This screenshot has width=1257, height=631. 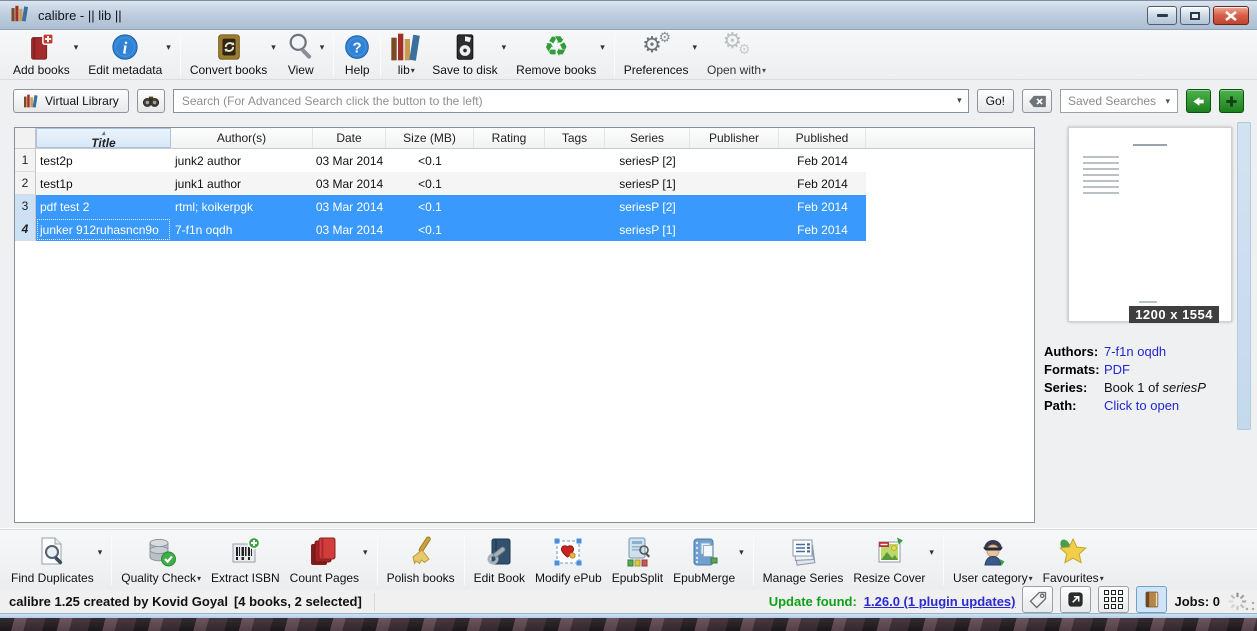 I want to click on save-to-disk-button: Save to disk ▾, so click(x=469, y=55).